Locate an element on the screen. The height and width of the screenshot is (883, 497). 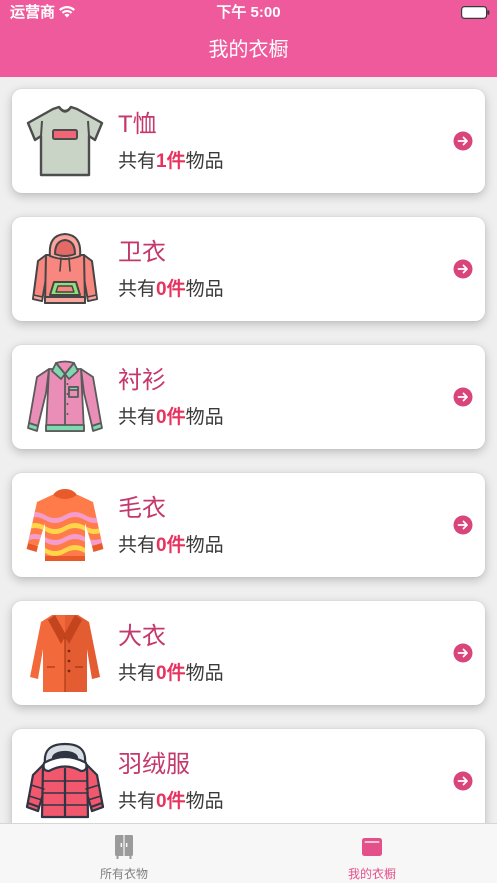
category-card-down-jacket: 羽绒服 共有0件物品 is located at coordinates (248, 776).